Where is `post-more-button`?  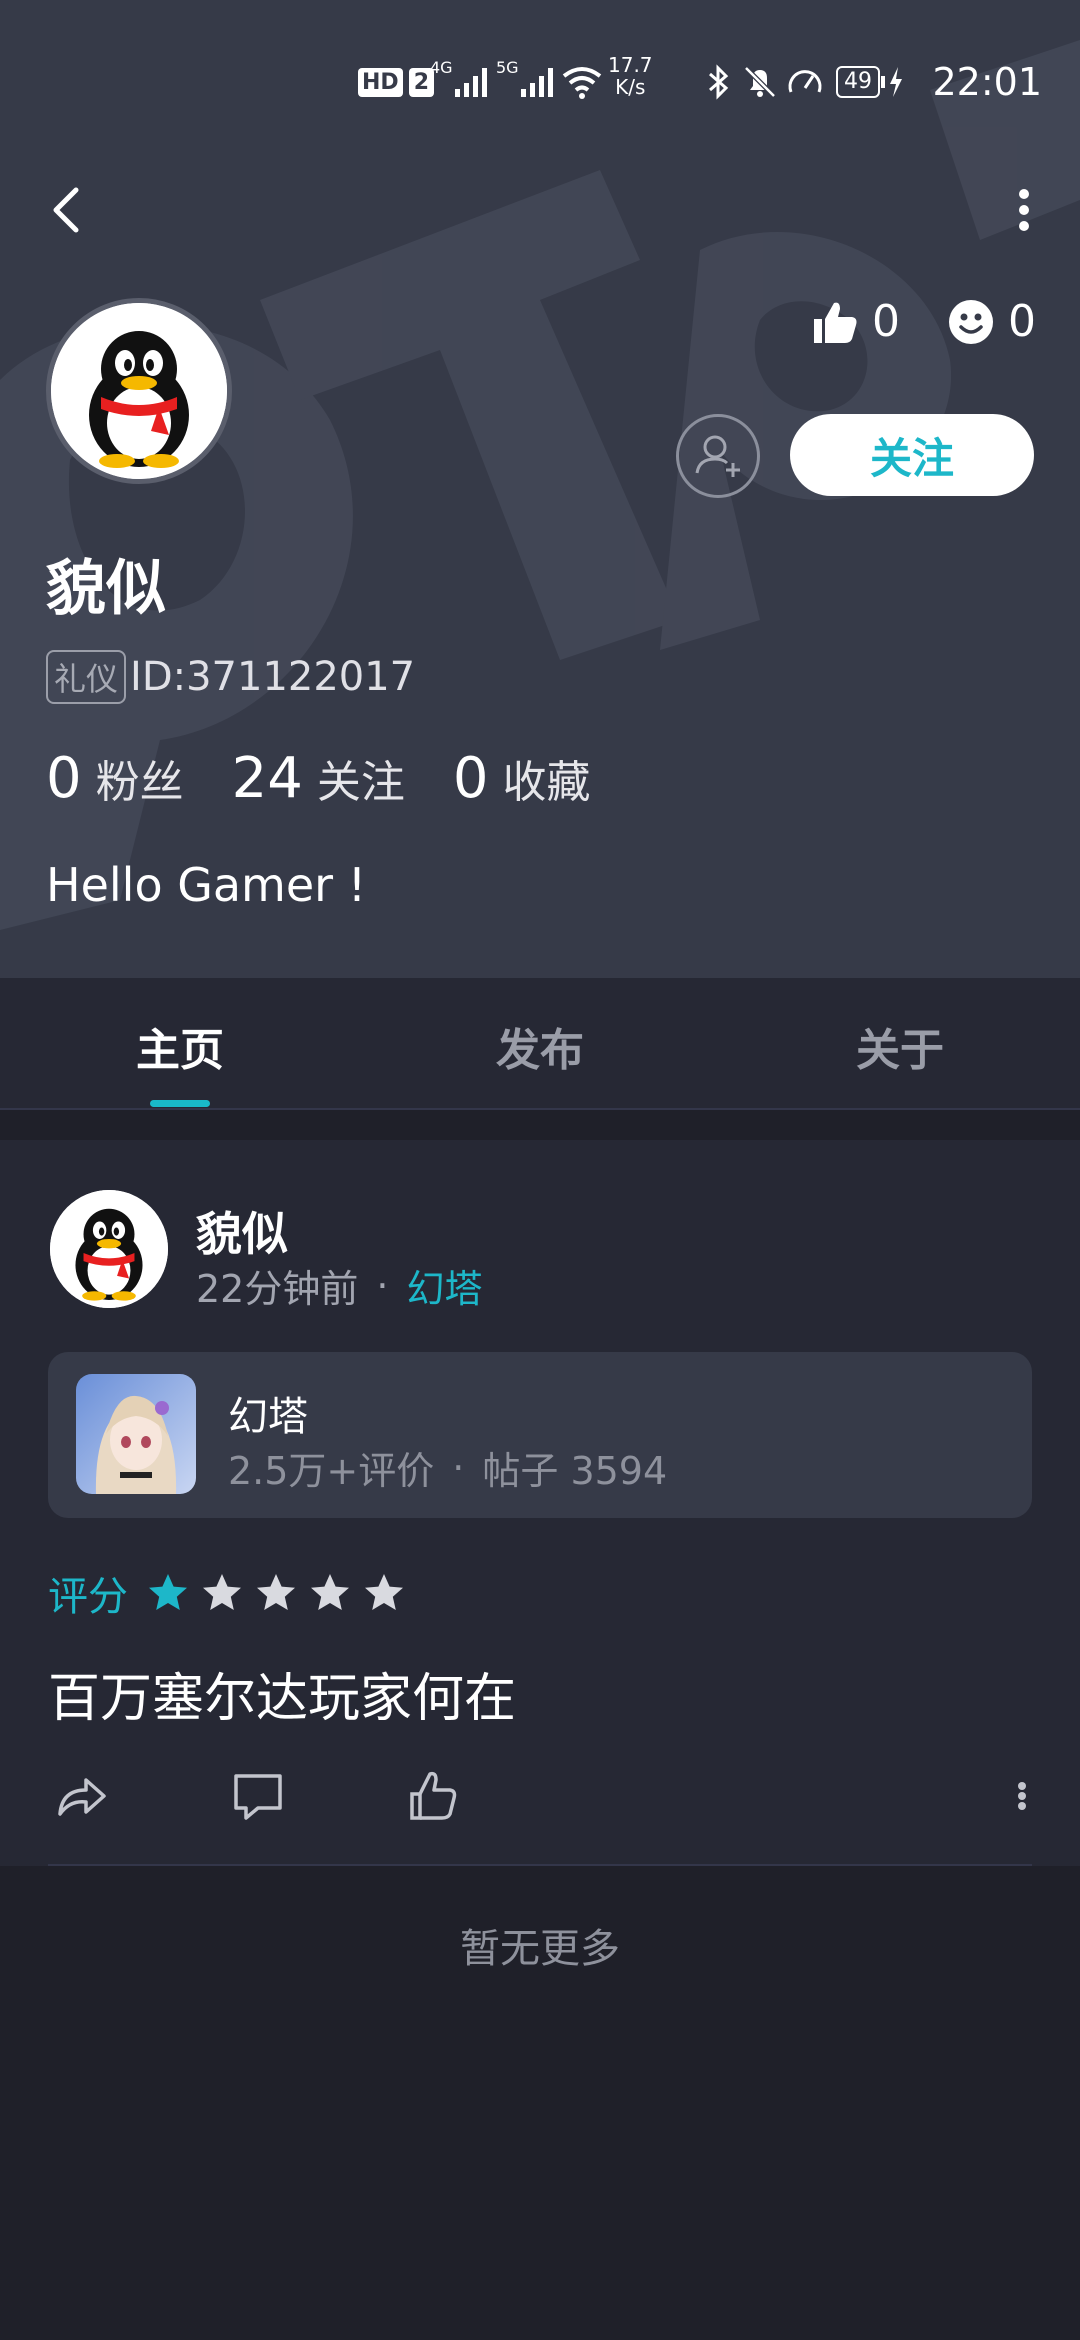
post-more-button is located at coordinates (1022, 1796).